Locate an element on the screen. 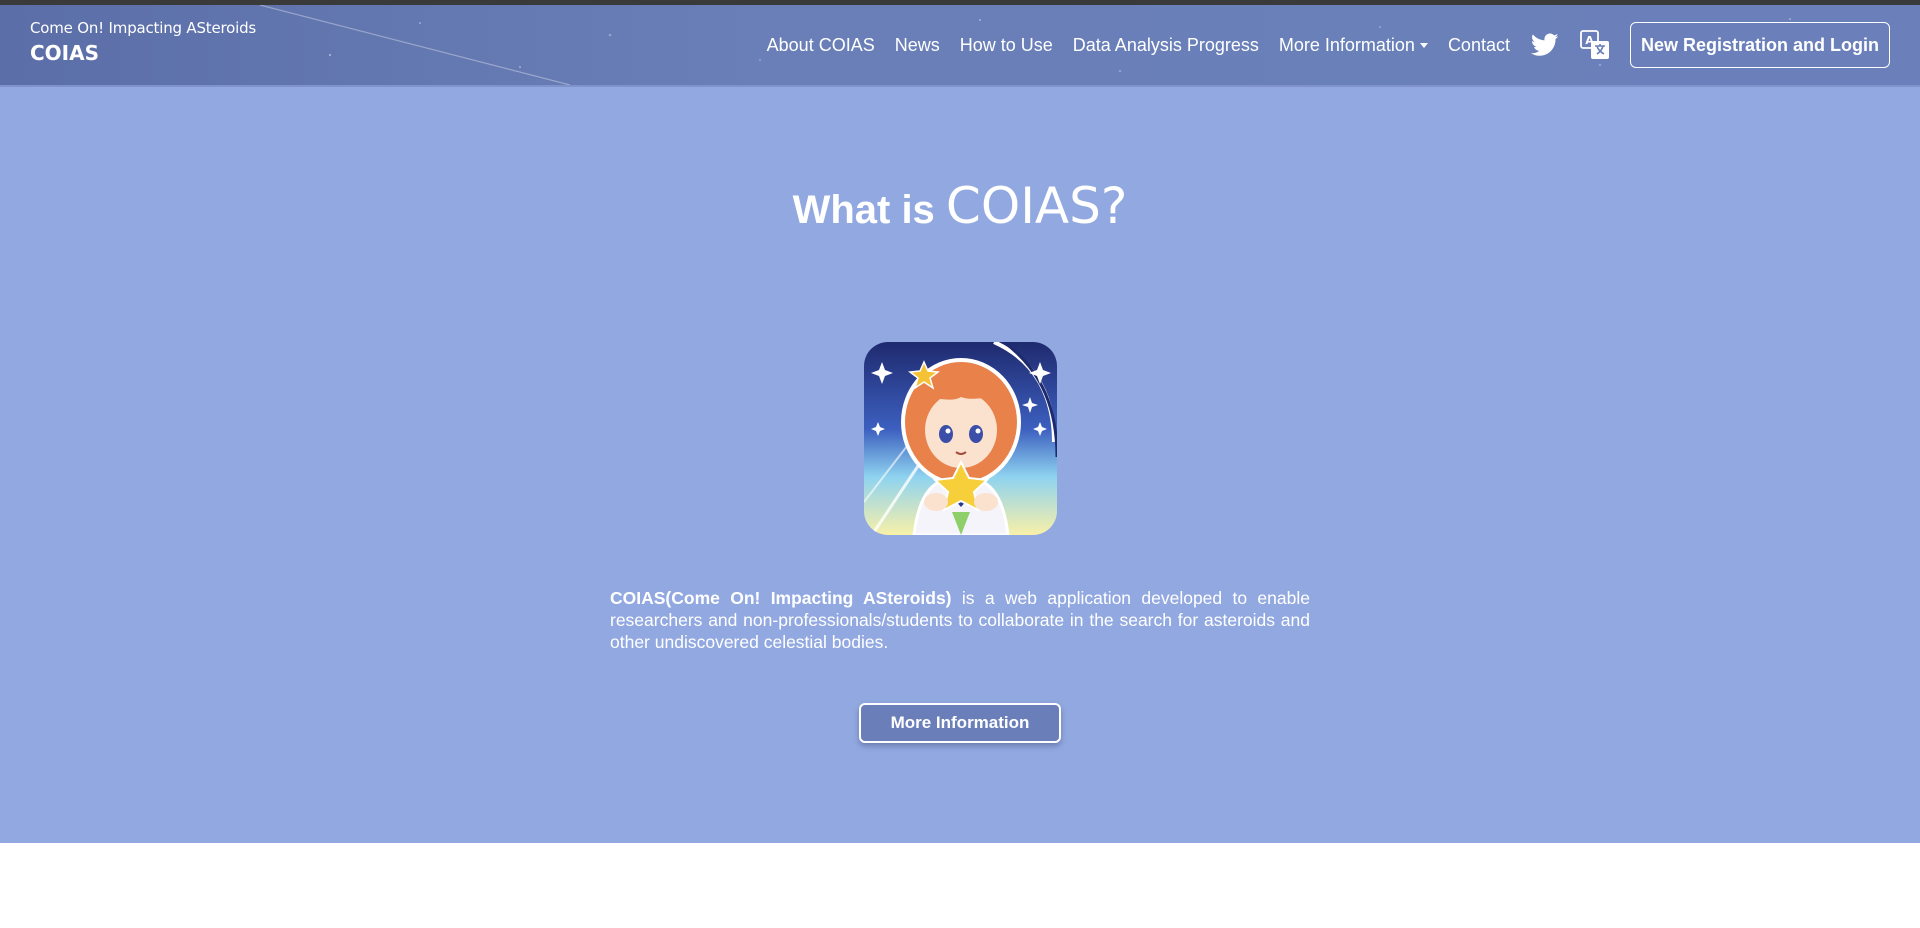  page-title: What is COIAS? is located at coordinates (960, 206).